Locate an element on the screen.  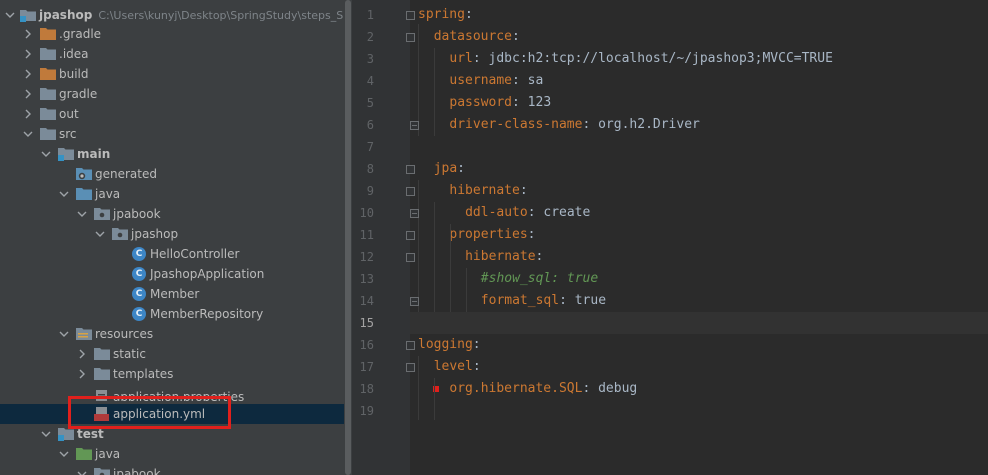
tree-item-test-java: java is located at coordinates (172, 454).